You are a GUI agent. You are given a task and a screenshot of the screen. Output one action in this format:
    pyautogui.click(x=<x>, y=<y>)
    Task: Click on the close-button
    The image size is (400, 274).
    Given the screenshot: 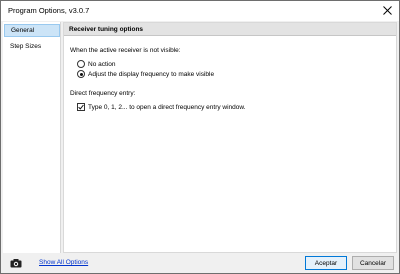 What is the action you would take?
    pyautogui.click(x=387, y=10)
    